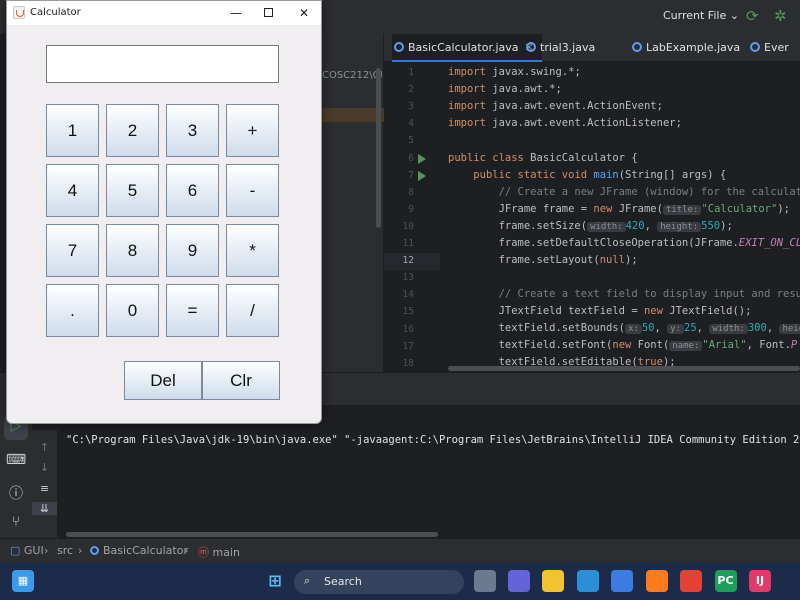 This screenshot has height=600, width=800. Describe the element at coordinates (725, 581) in the screenshot. I see `pycharm-icon: PC` at that location.